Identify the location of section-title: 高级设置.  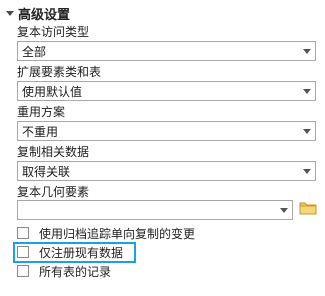
(44, 15).